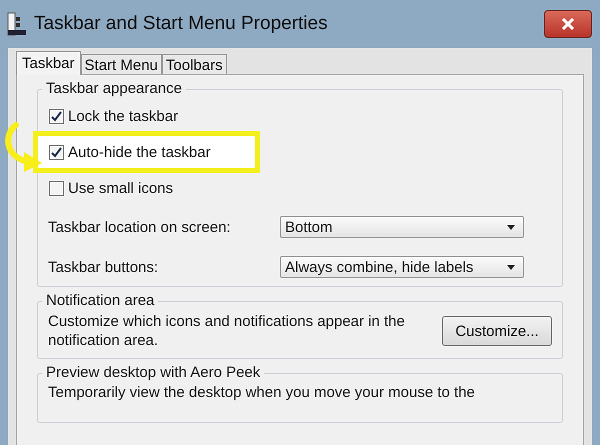 The width and height of the screenshot is (600, 445). I want to click on dropdown: Bottom, so click(402, 227).